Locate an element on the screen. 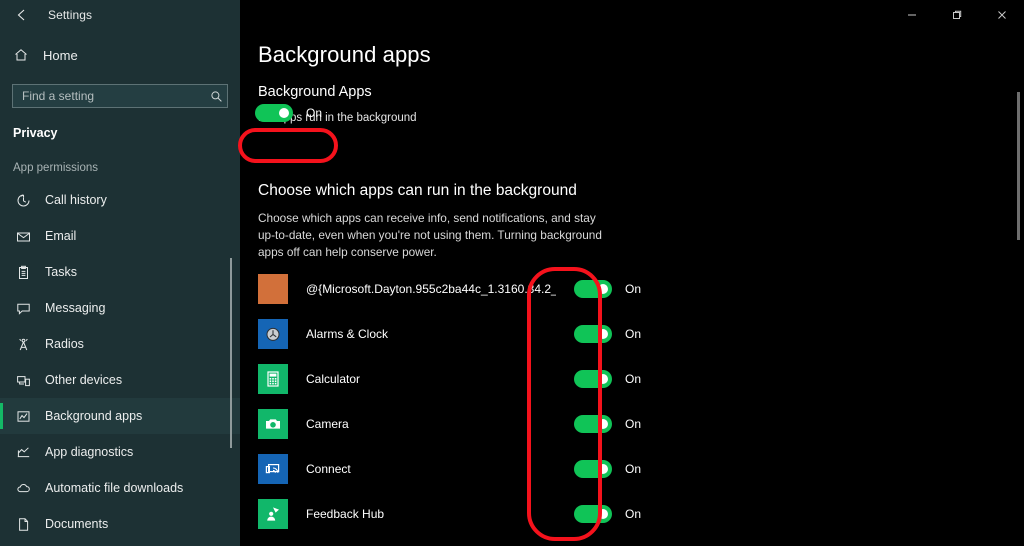 This screenshot has width=1024, height=546. home-icon is located at coordinates (24, 55).